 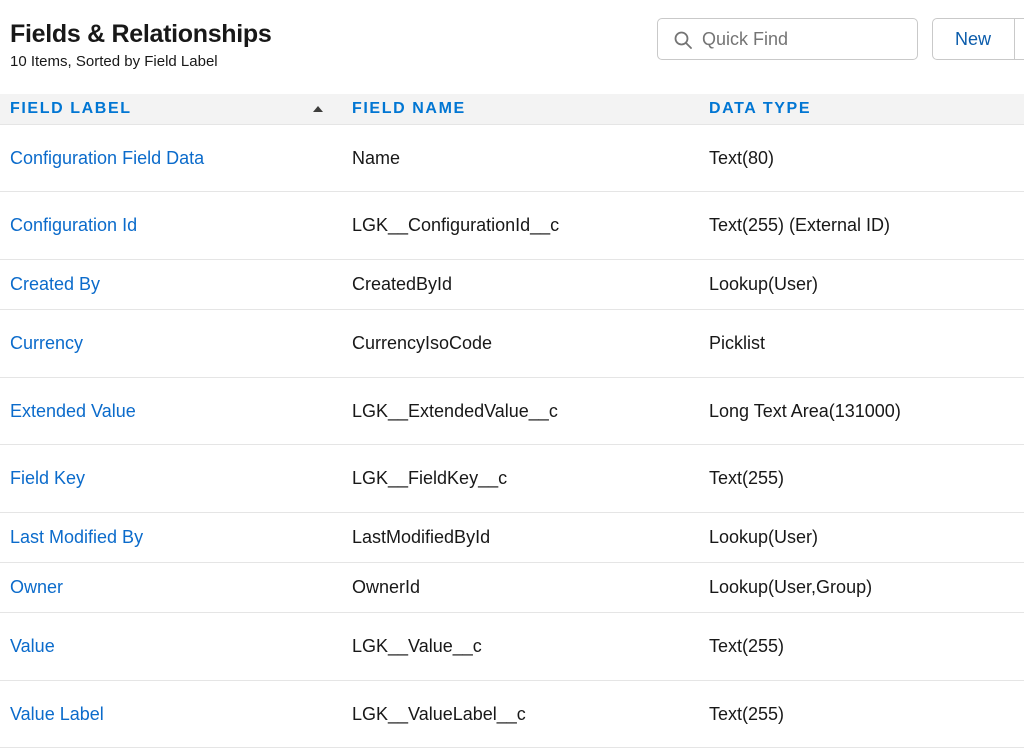 I want to click on table-header: FIELD LABEL FIELD NAME DATA TYPE, so click(x=512, y=109).